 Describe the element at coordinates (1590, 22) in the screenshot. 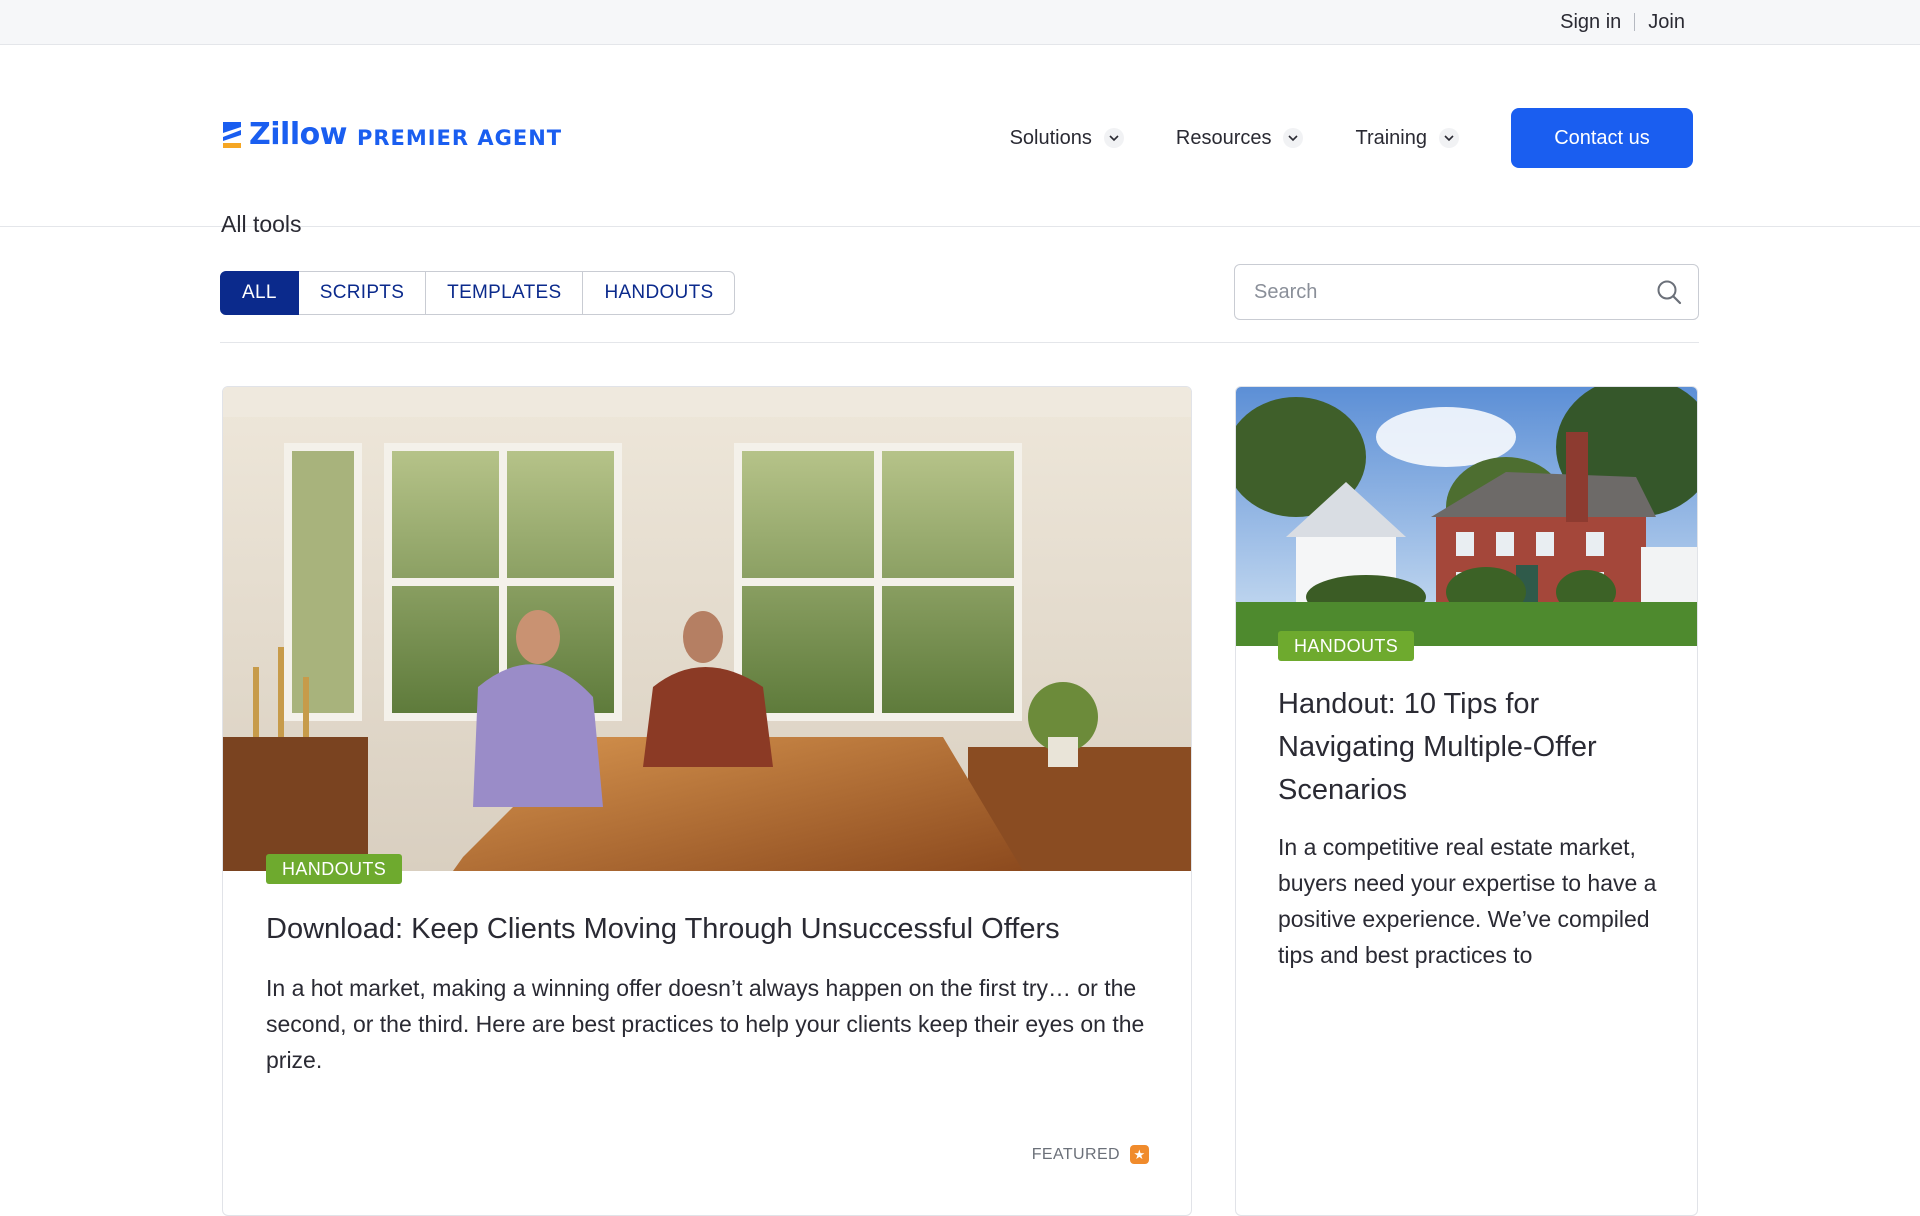

I see `sign-in-link: Sign in` at that location.